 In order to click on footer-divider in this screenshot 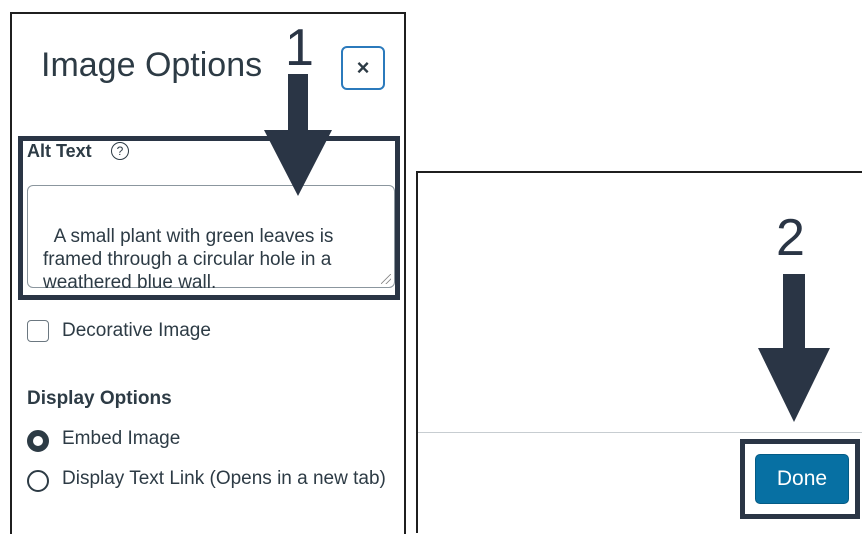, I will do `click(640, 432)`.